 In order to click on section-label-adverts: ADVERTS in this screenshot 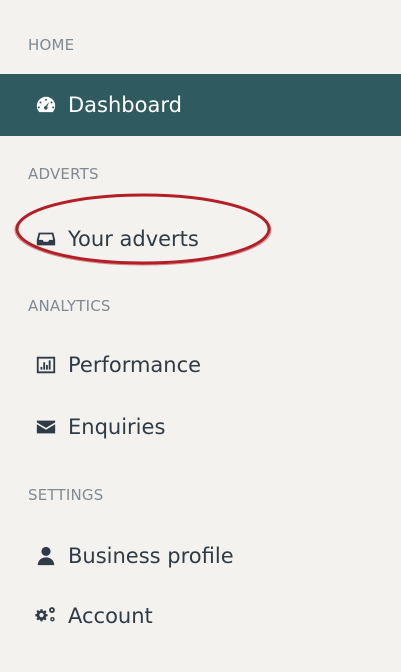, I will do `click(63, 174)`.